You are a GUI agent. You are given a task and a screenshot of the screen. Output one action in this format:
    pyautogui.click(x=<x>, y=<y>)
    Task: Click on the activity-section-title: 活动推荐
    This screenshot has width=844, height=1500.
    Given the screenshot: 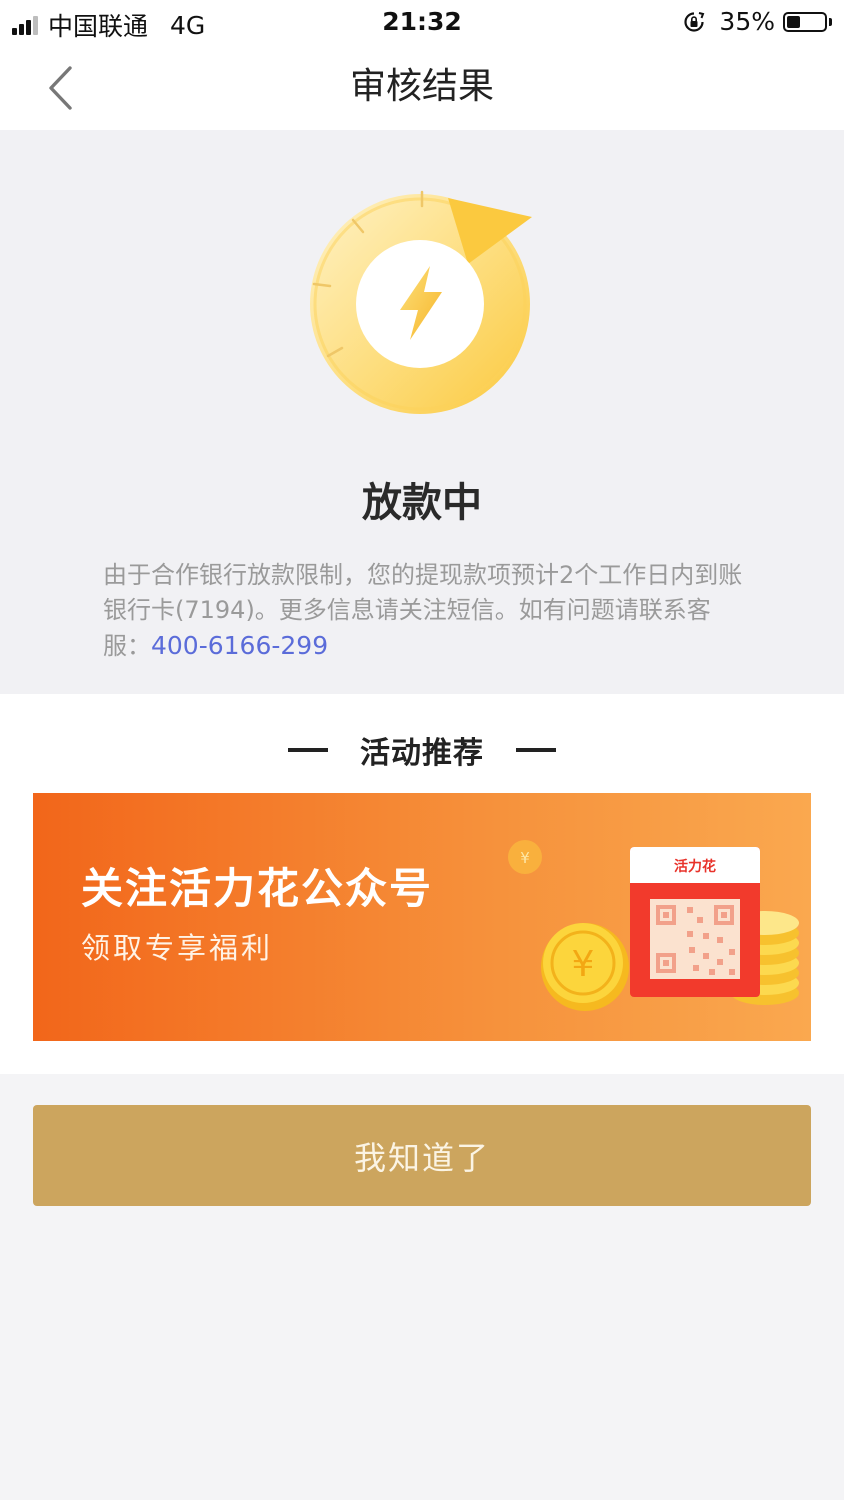 What is the action you would take?
    pyautogui.click(x=422, y=753)
    